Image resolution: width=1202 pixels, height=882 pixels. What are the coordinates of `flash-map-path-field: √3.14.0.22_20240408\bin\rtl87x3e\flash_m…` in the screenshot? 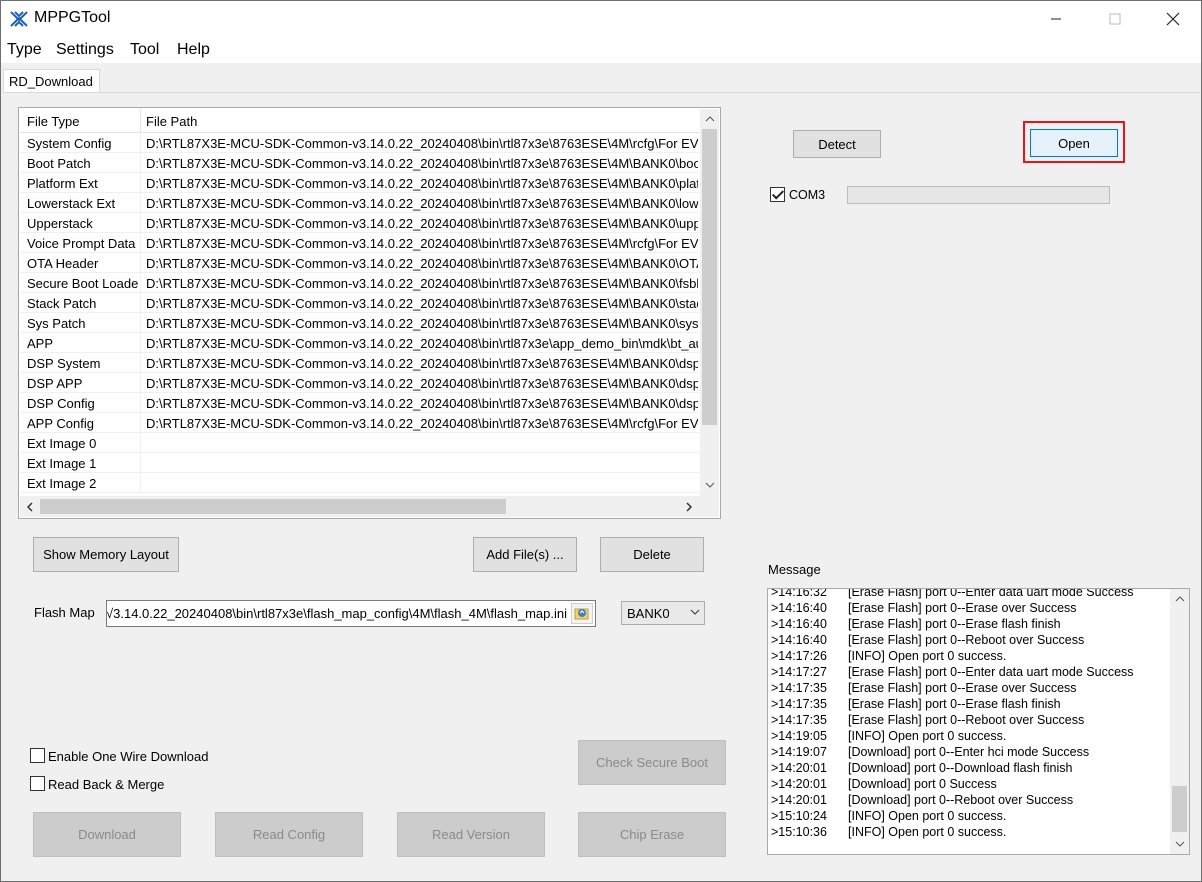 It's located at (351, 613).